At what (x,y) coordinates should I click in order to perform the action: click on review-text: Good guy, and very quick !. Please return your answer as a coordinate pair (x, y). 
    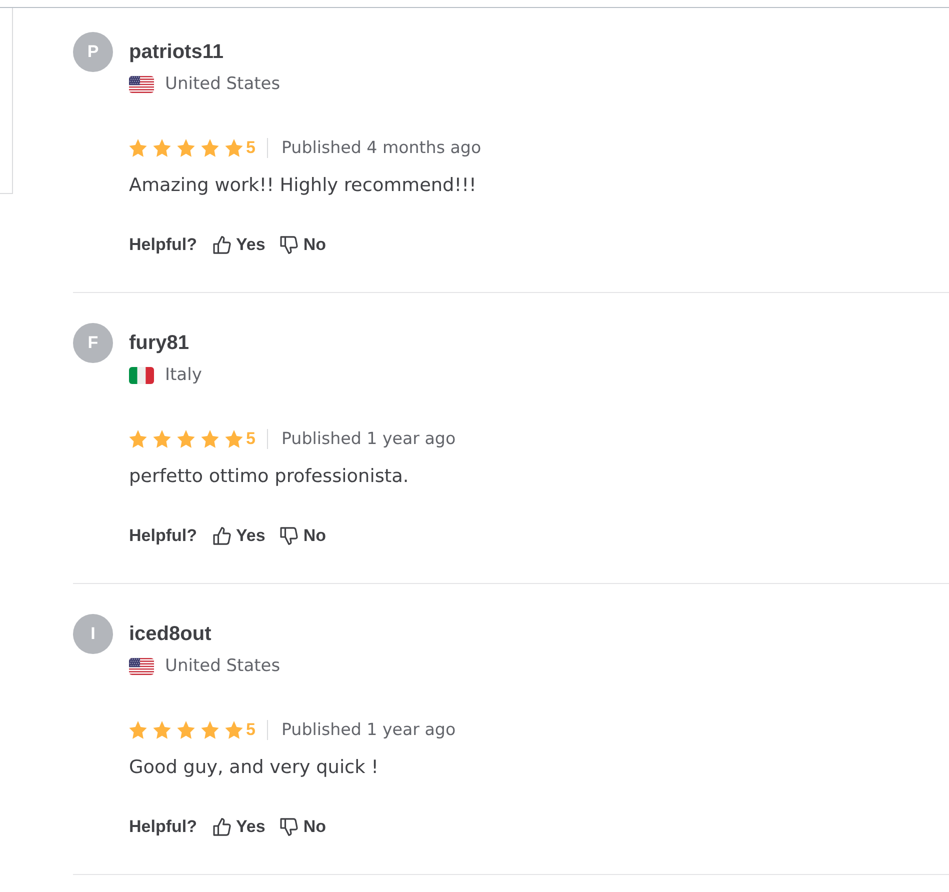
    Looking at the image, I should click on (254, 768).